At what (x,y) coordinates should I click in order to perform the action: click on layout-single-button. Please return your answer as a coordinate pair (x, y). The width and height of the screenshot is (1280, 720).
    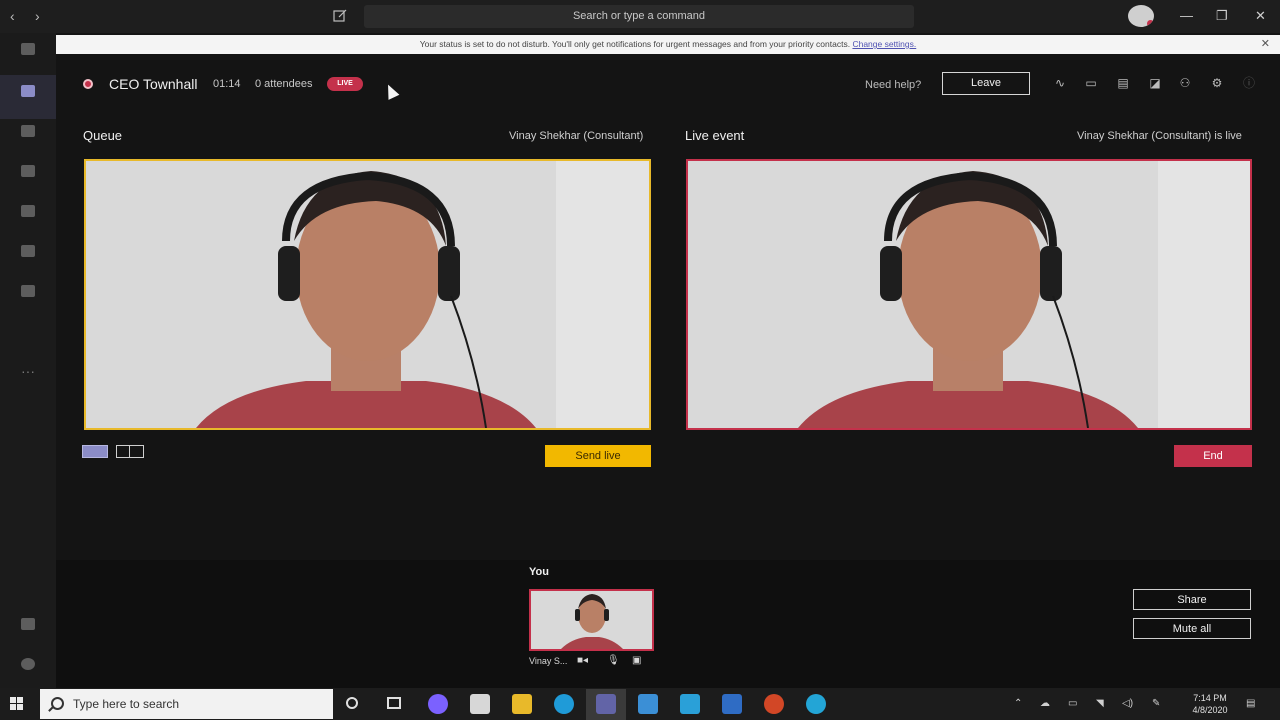
    Looking at the image, I should click on (95, 451).